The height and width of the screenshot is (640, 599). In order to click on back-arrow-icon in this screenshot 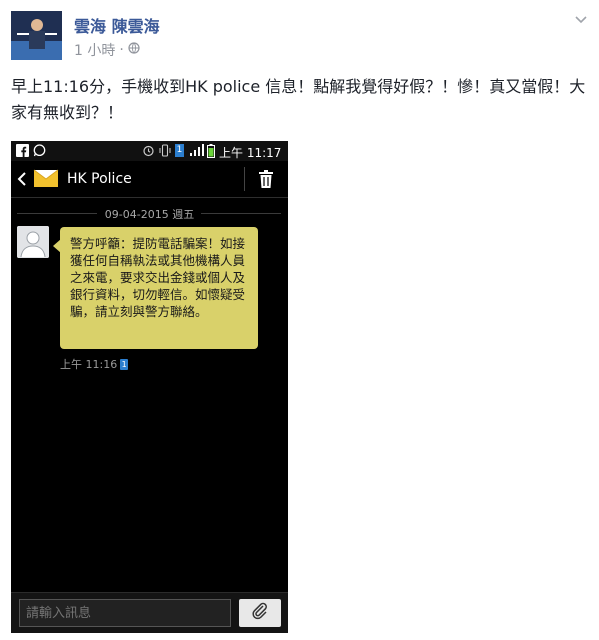, I will do `click(22, 181)`.